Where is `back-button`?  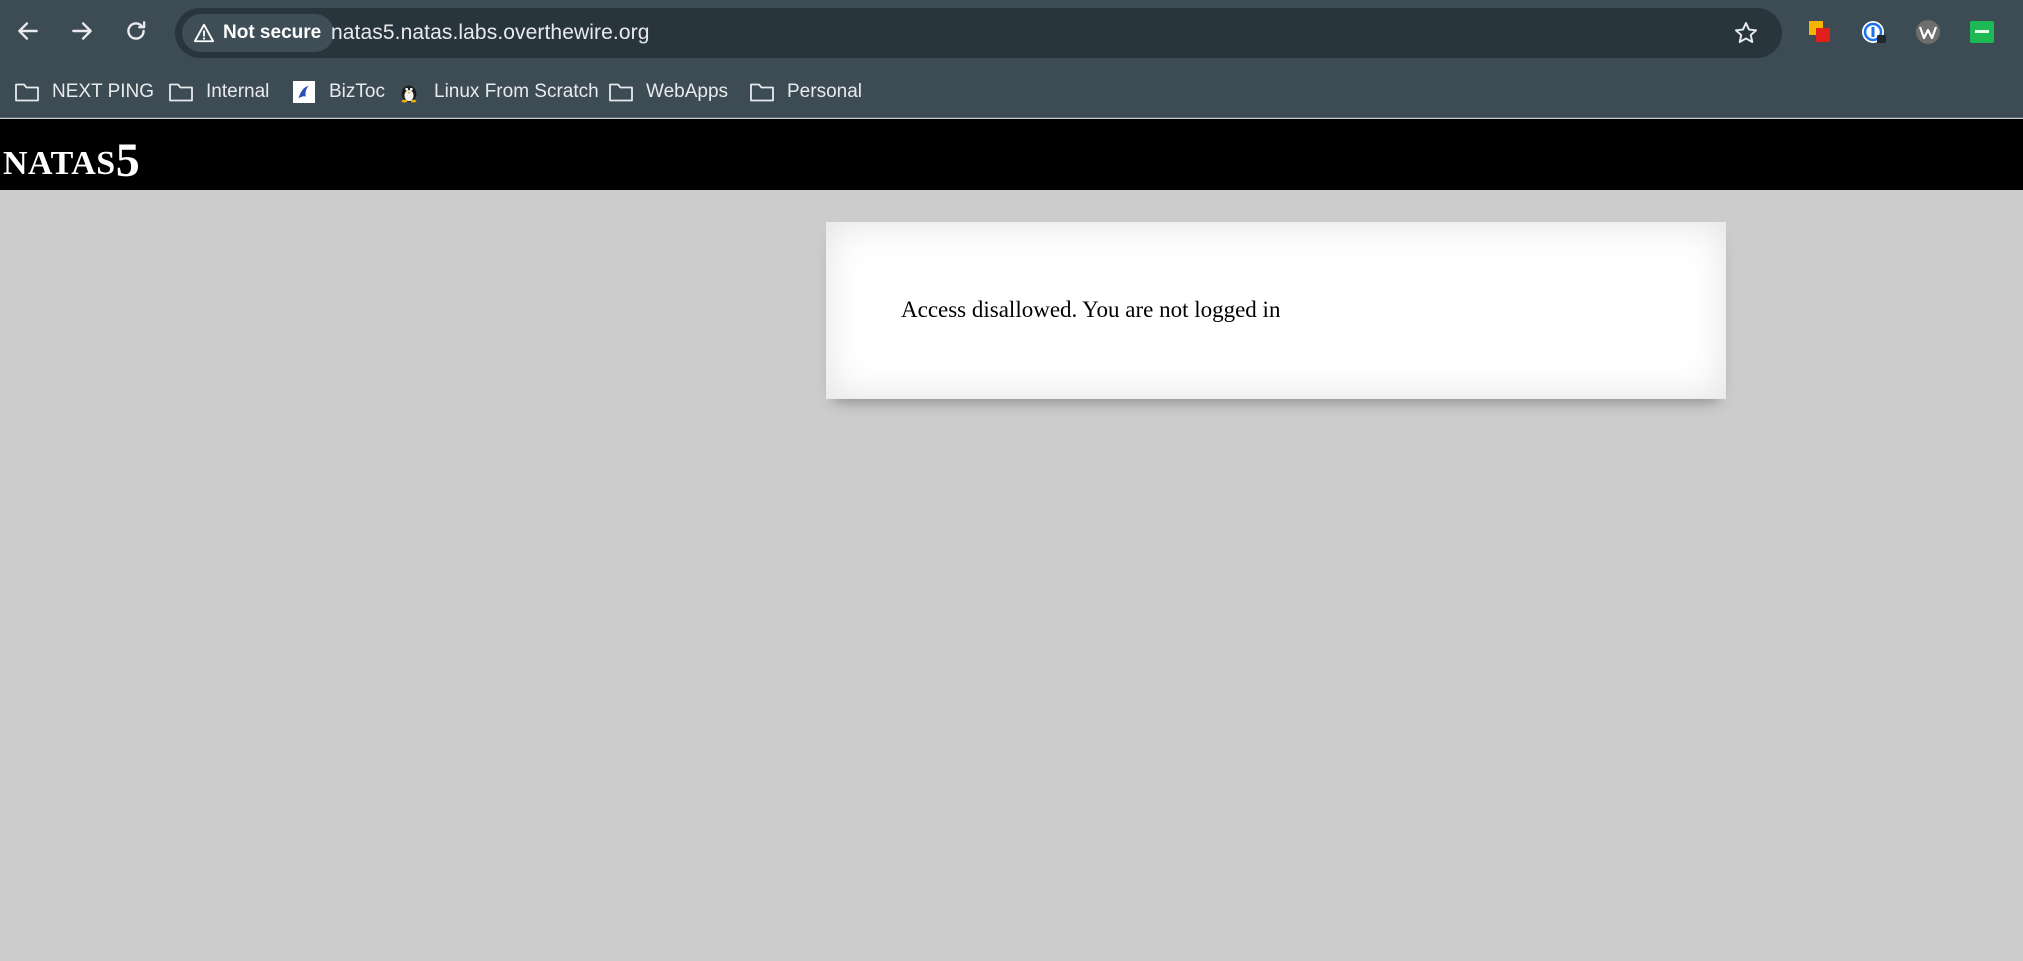 back-button is located at coordinates (28, 31).